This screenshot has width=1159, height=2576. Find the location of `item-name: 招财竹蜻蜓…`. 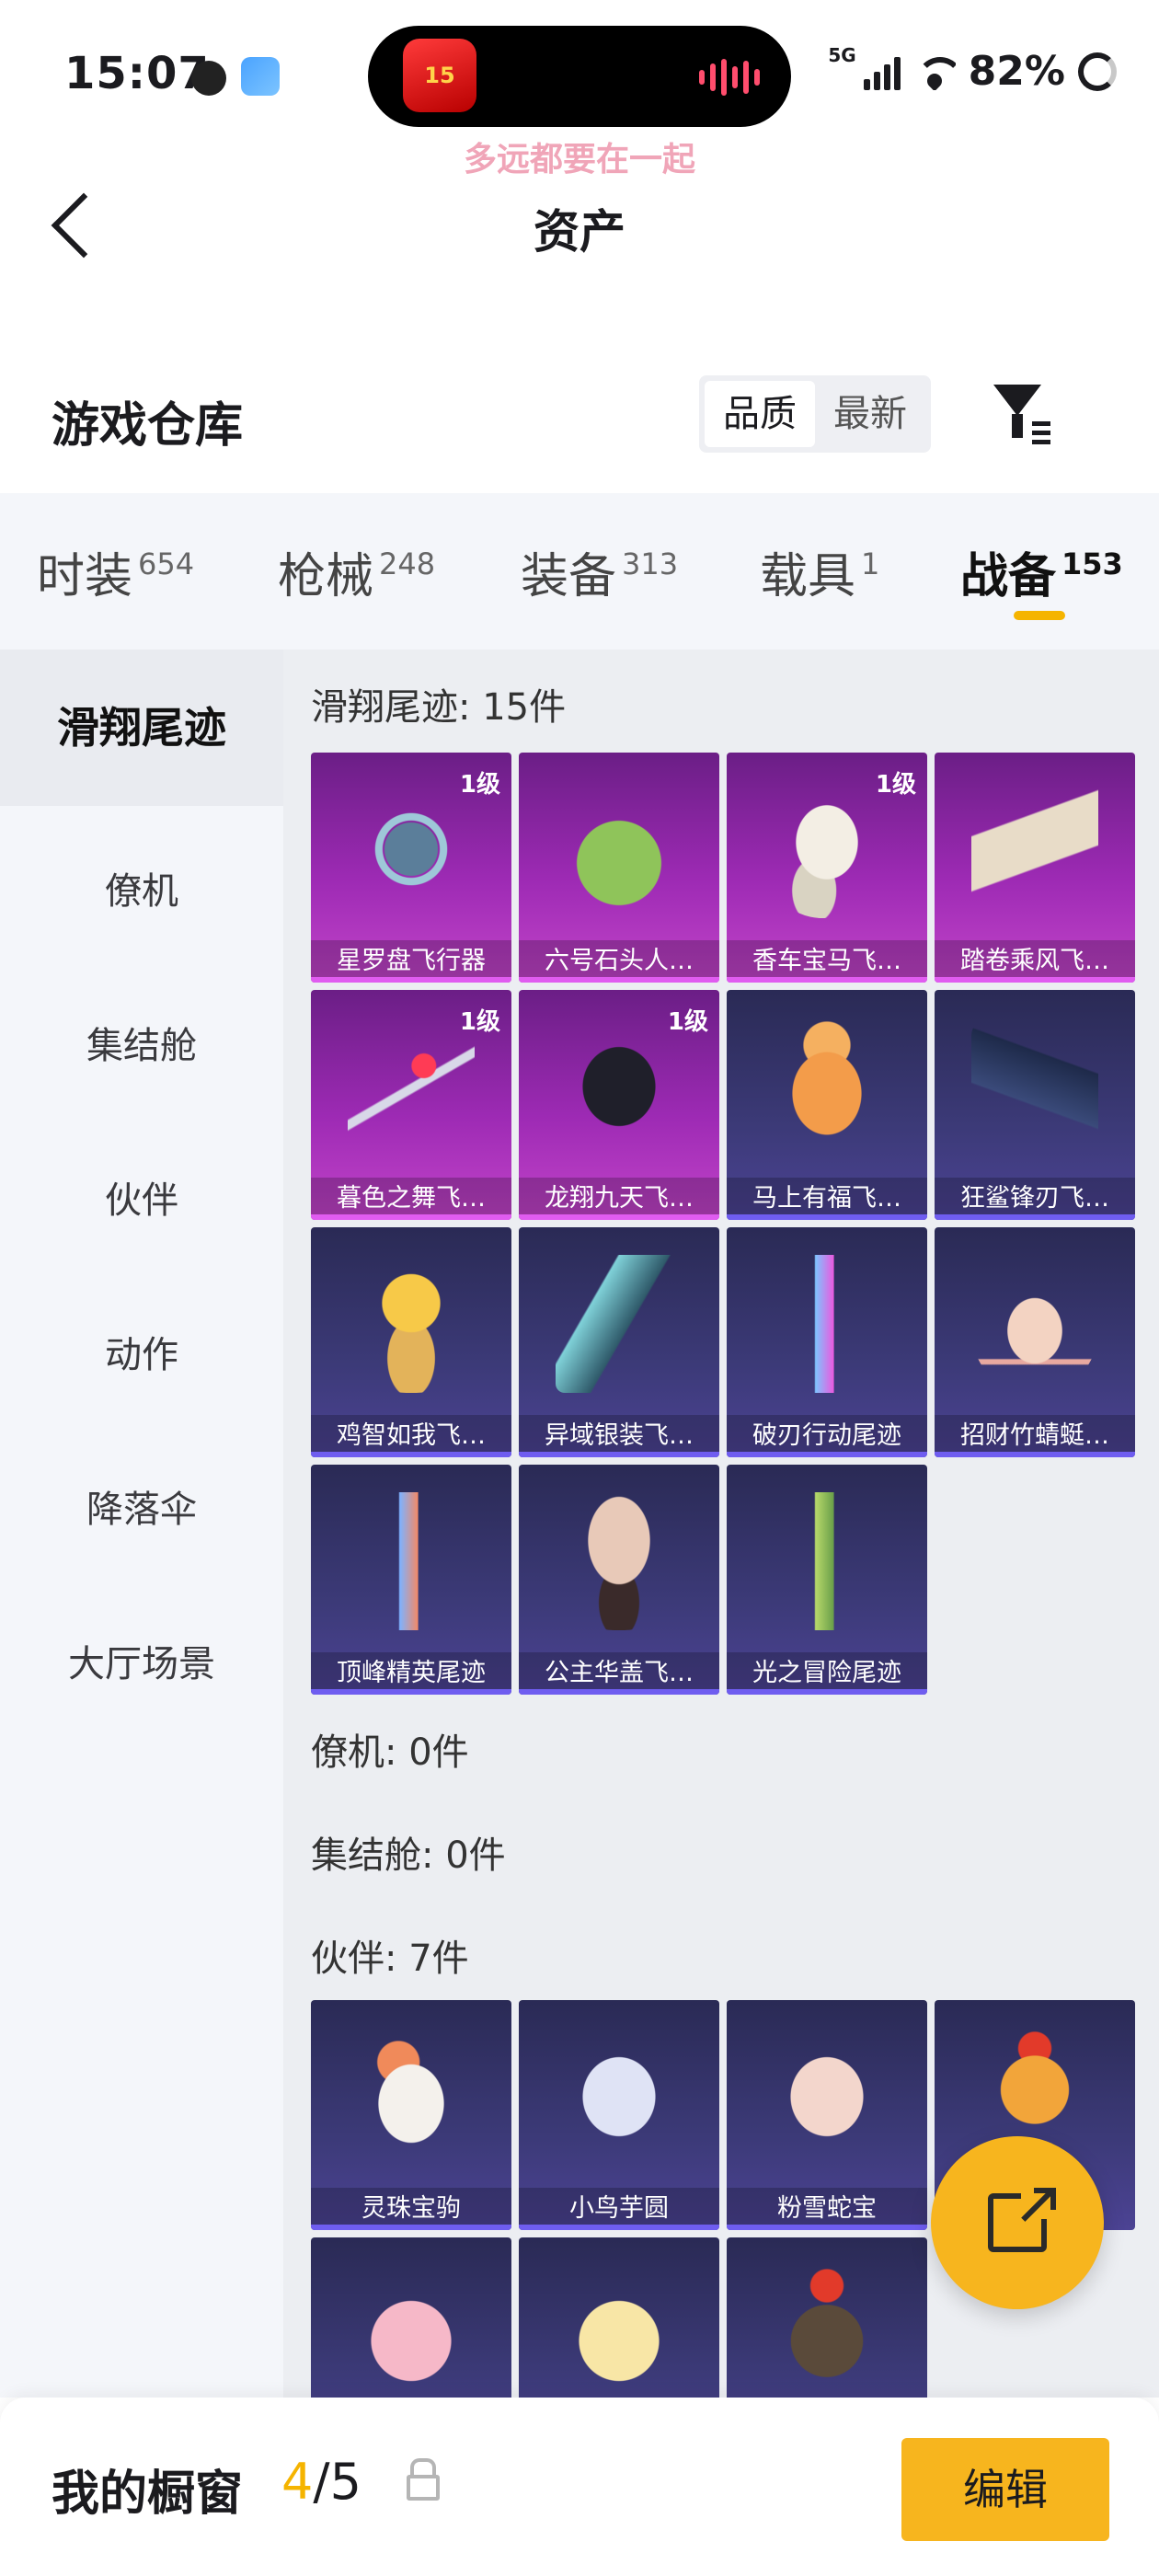

item-name: 招财竹蜻蜓… is located at coordinates (1035, 1436).